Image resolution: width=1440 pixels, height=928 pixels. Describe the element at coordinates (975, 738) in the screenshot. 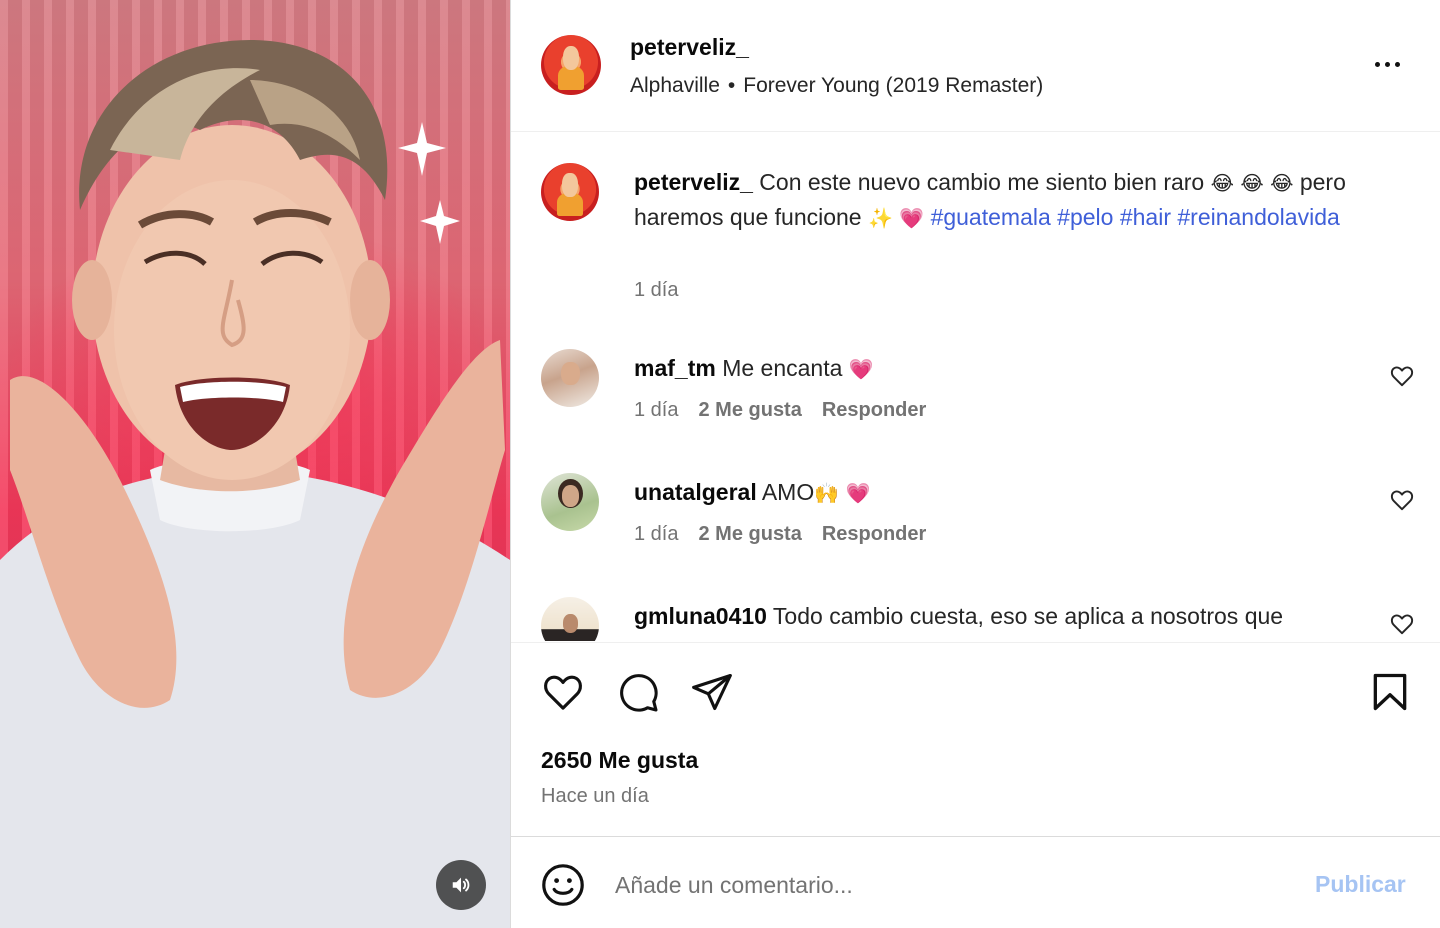

I see `post-actions: 2650 Me gusta Hace un día` at that location.